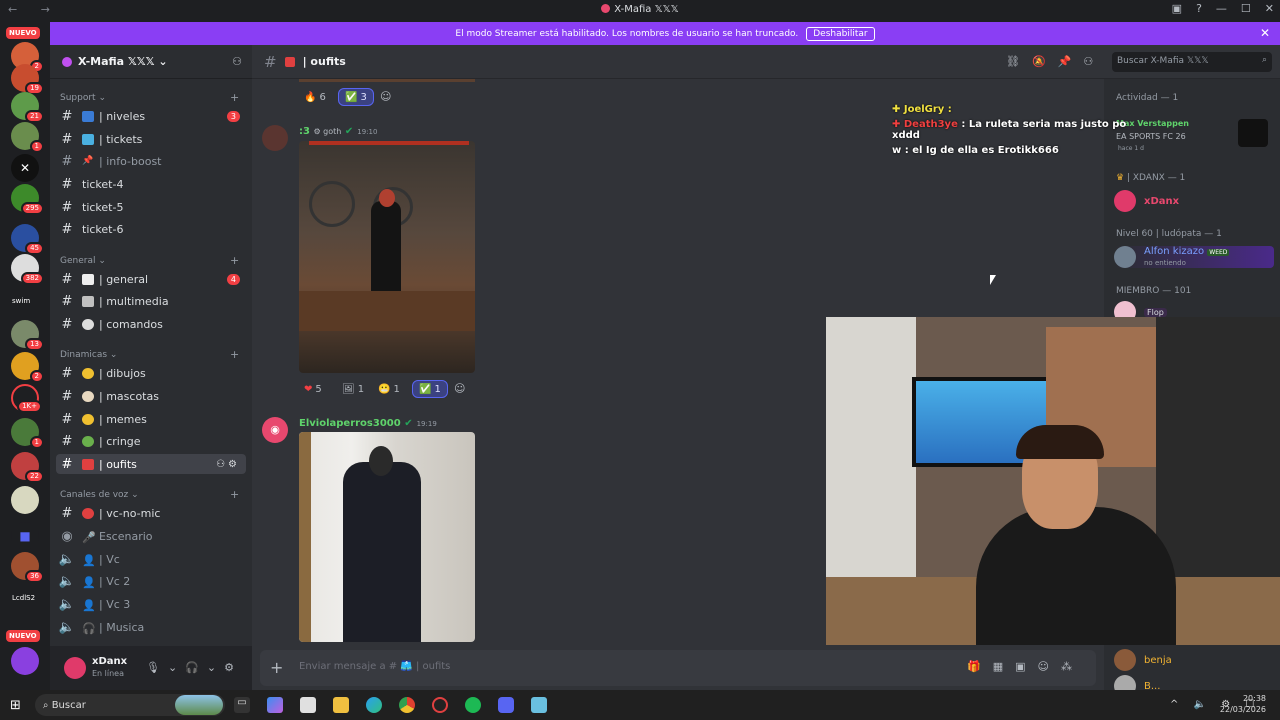  What do you see at coordinates (15, 705) in the screenshot?
I see `windows-start-icon: ⊞` at bounding box center [15, 705].